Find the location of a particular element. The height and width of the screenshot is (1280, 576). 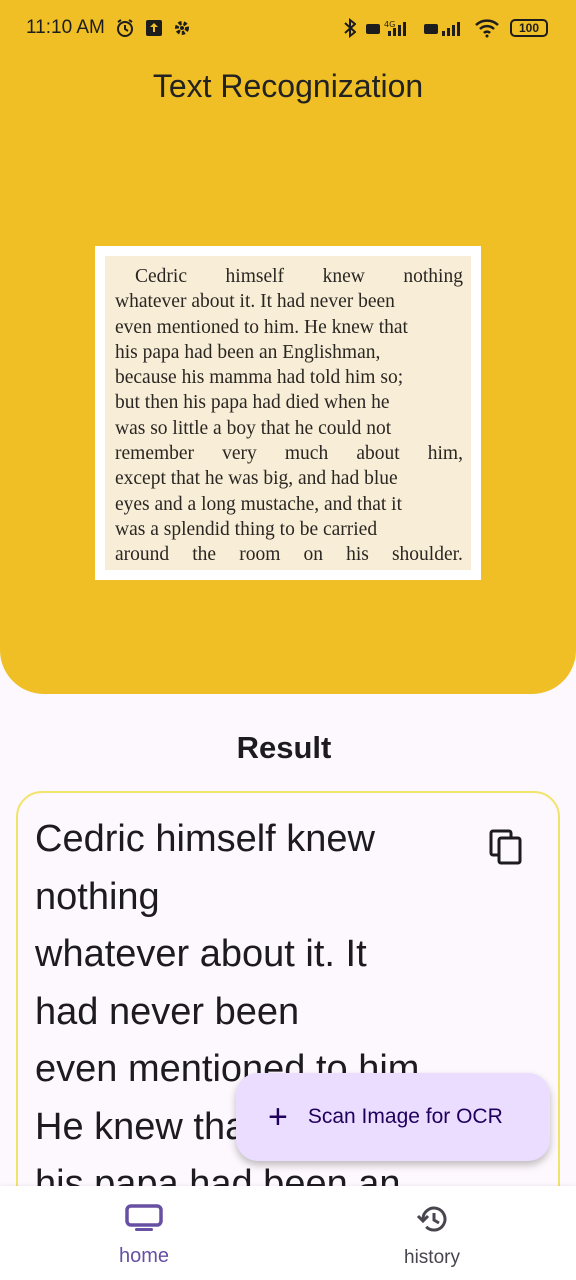

scanned-word: about is located at coordinates (378, 454).